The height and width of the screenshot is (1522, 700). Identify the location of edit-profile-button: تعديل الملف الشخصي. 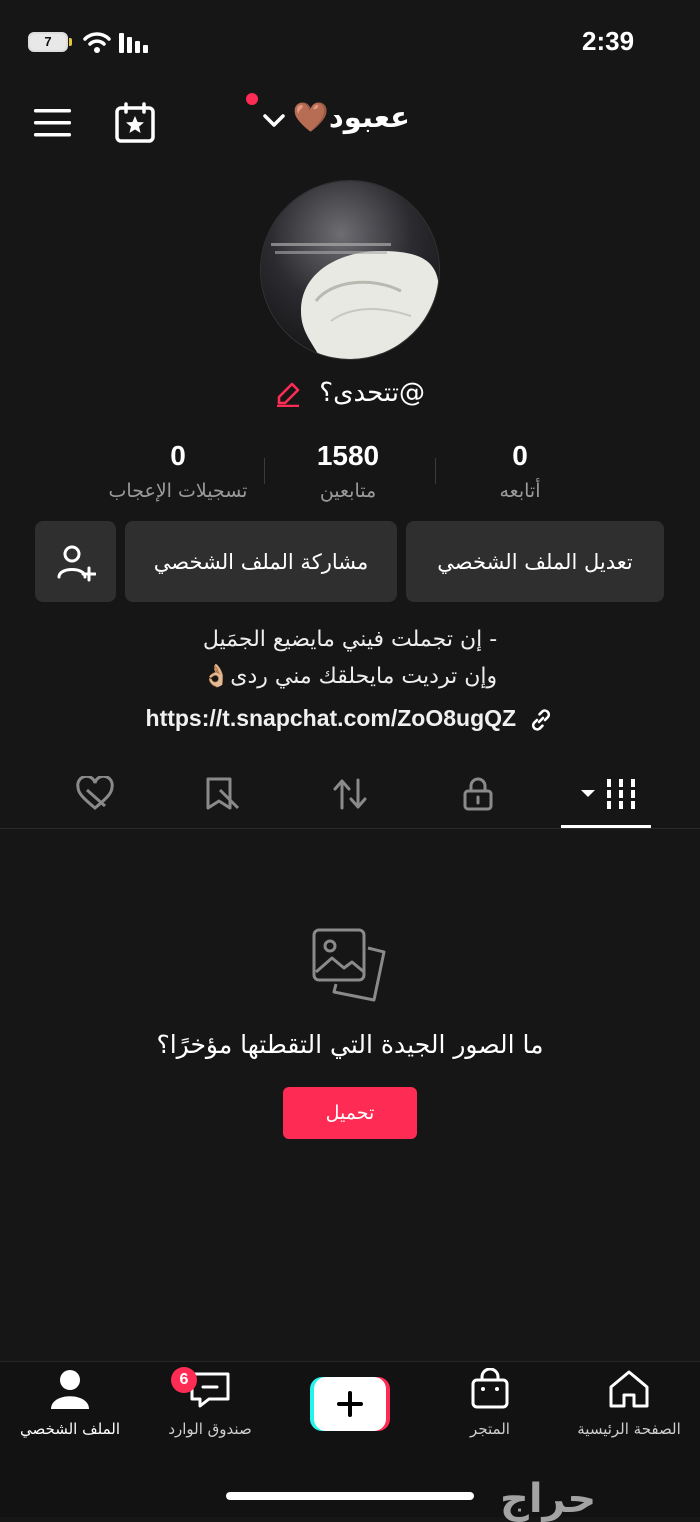
(535, 561).